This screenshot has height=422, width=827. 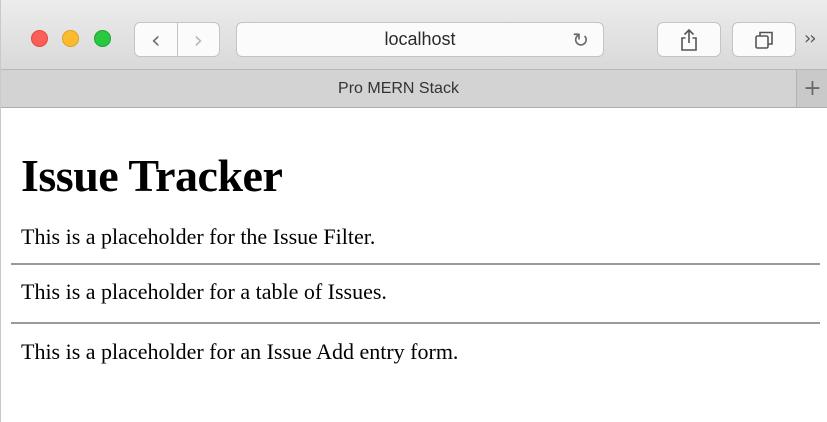 I want to click on share-icon, so click(x=689, y=39).